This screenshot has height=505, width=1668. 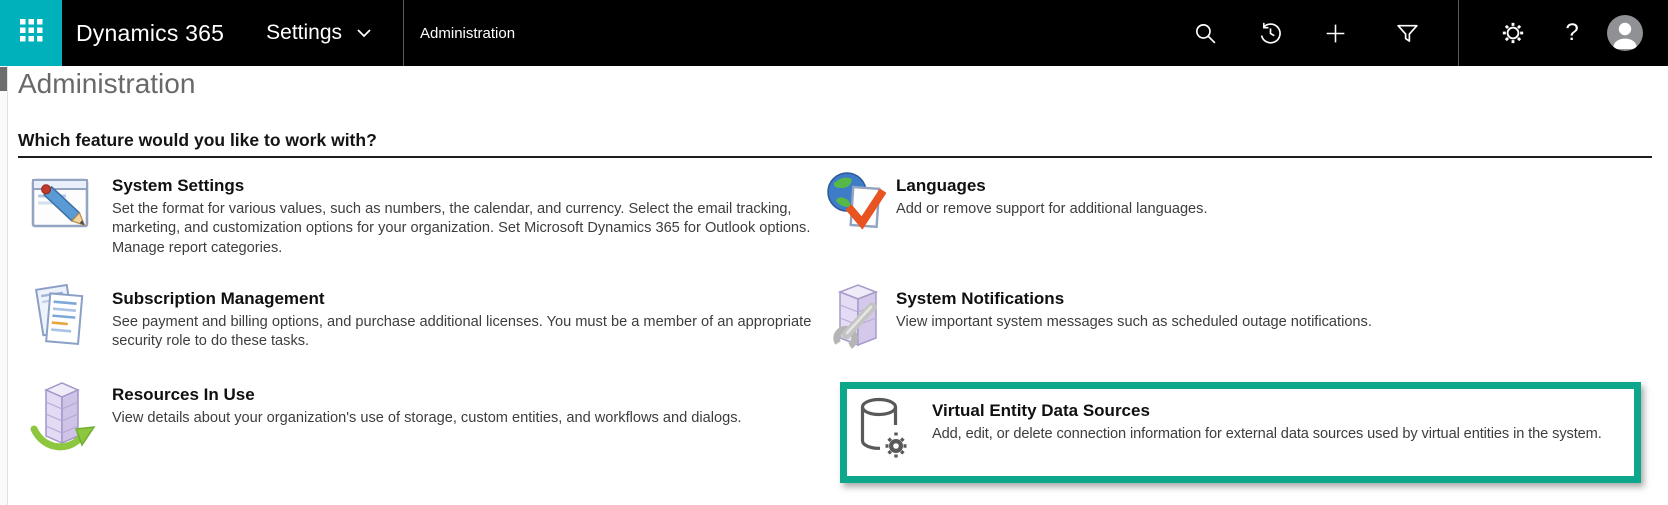 What do you see at coordinates (855, 209) in the screenshot?
I see `languages-icon` at bounding box center [855, 209].